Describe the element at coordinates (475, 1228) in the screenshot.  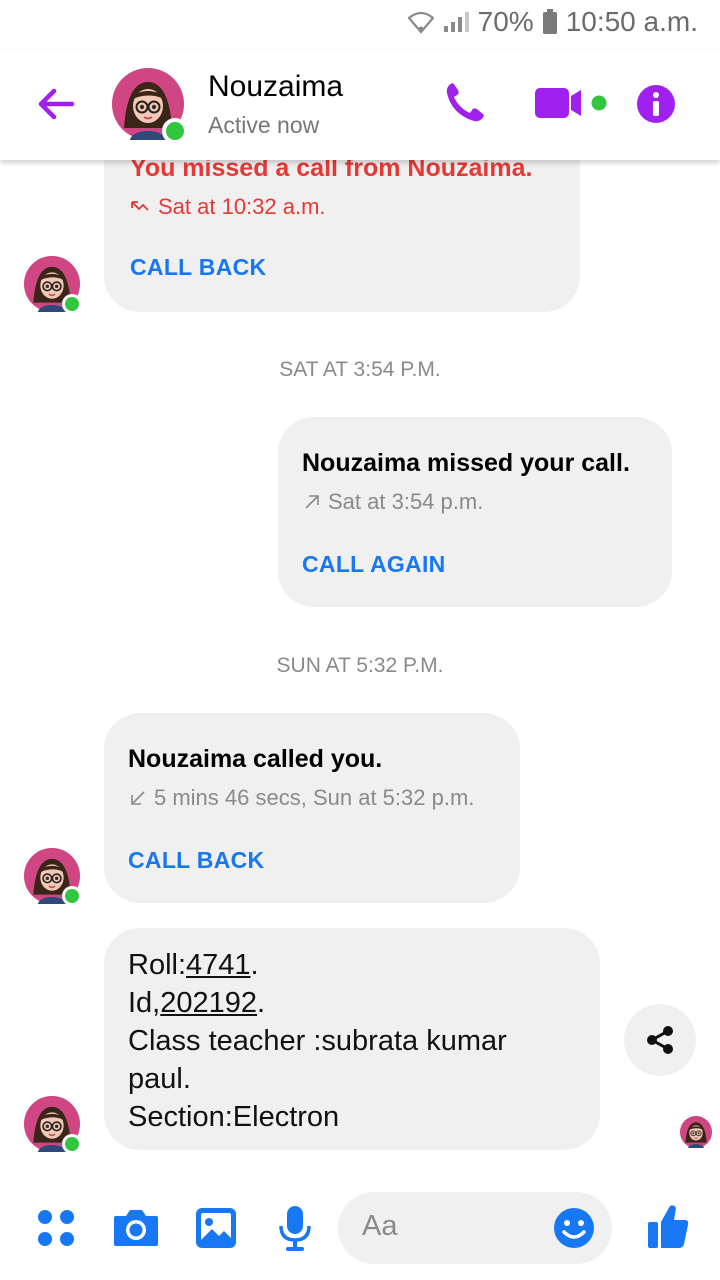
I see `message-input: Aa` at that location.